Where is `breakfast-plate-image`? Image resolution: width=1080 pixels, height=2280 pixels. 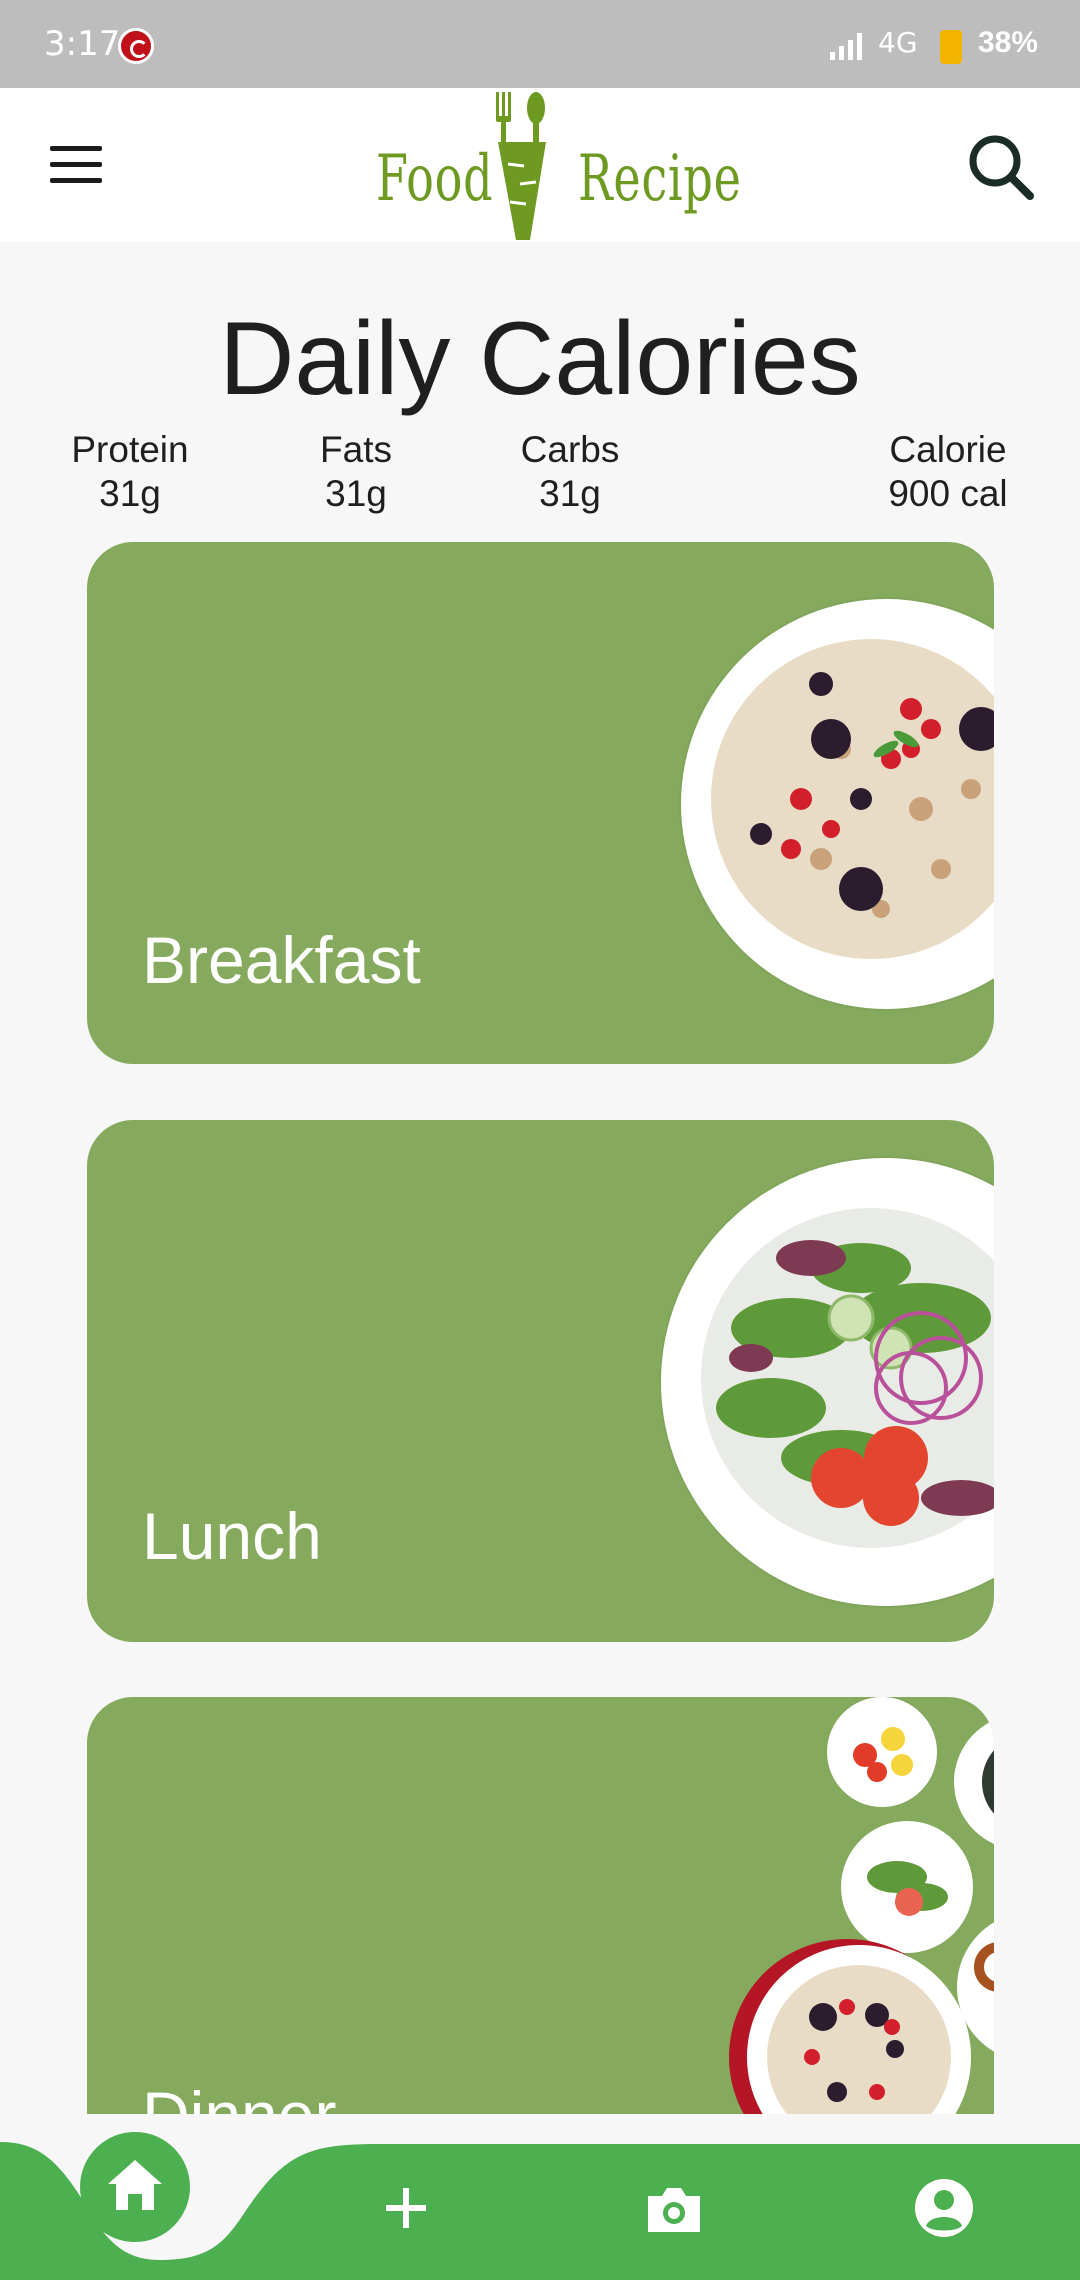 breakfast-plate-image is located at coordinates (837, 804).